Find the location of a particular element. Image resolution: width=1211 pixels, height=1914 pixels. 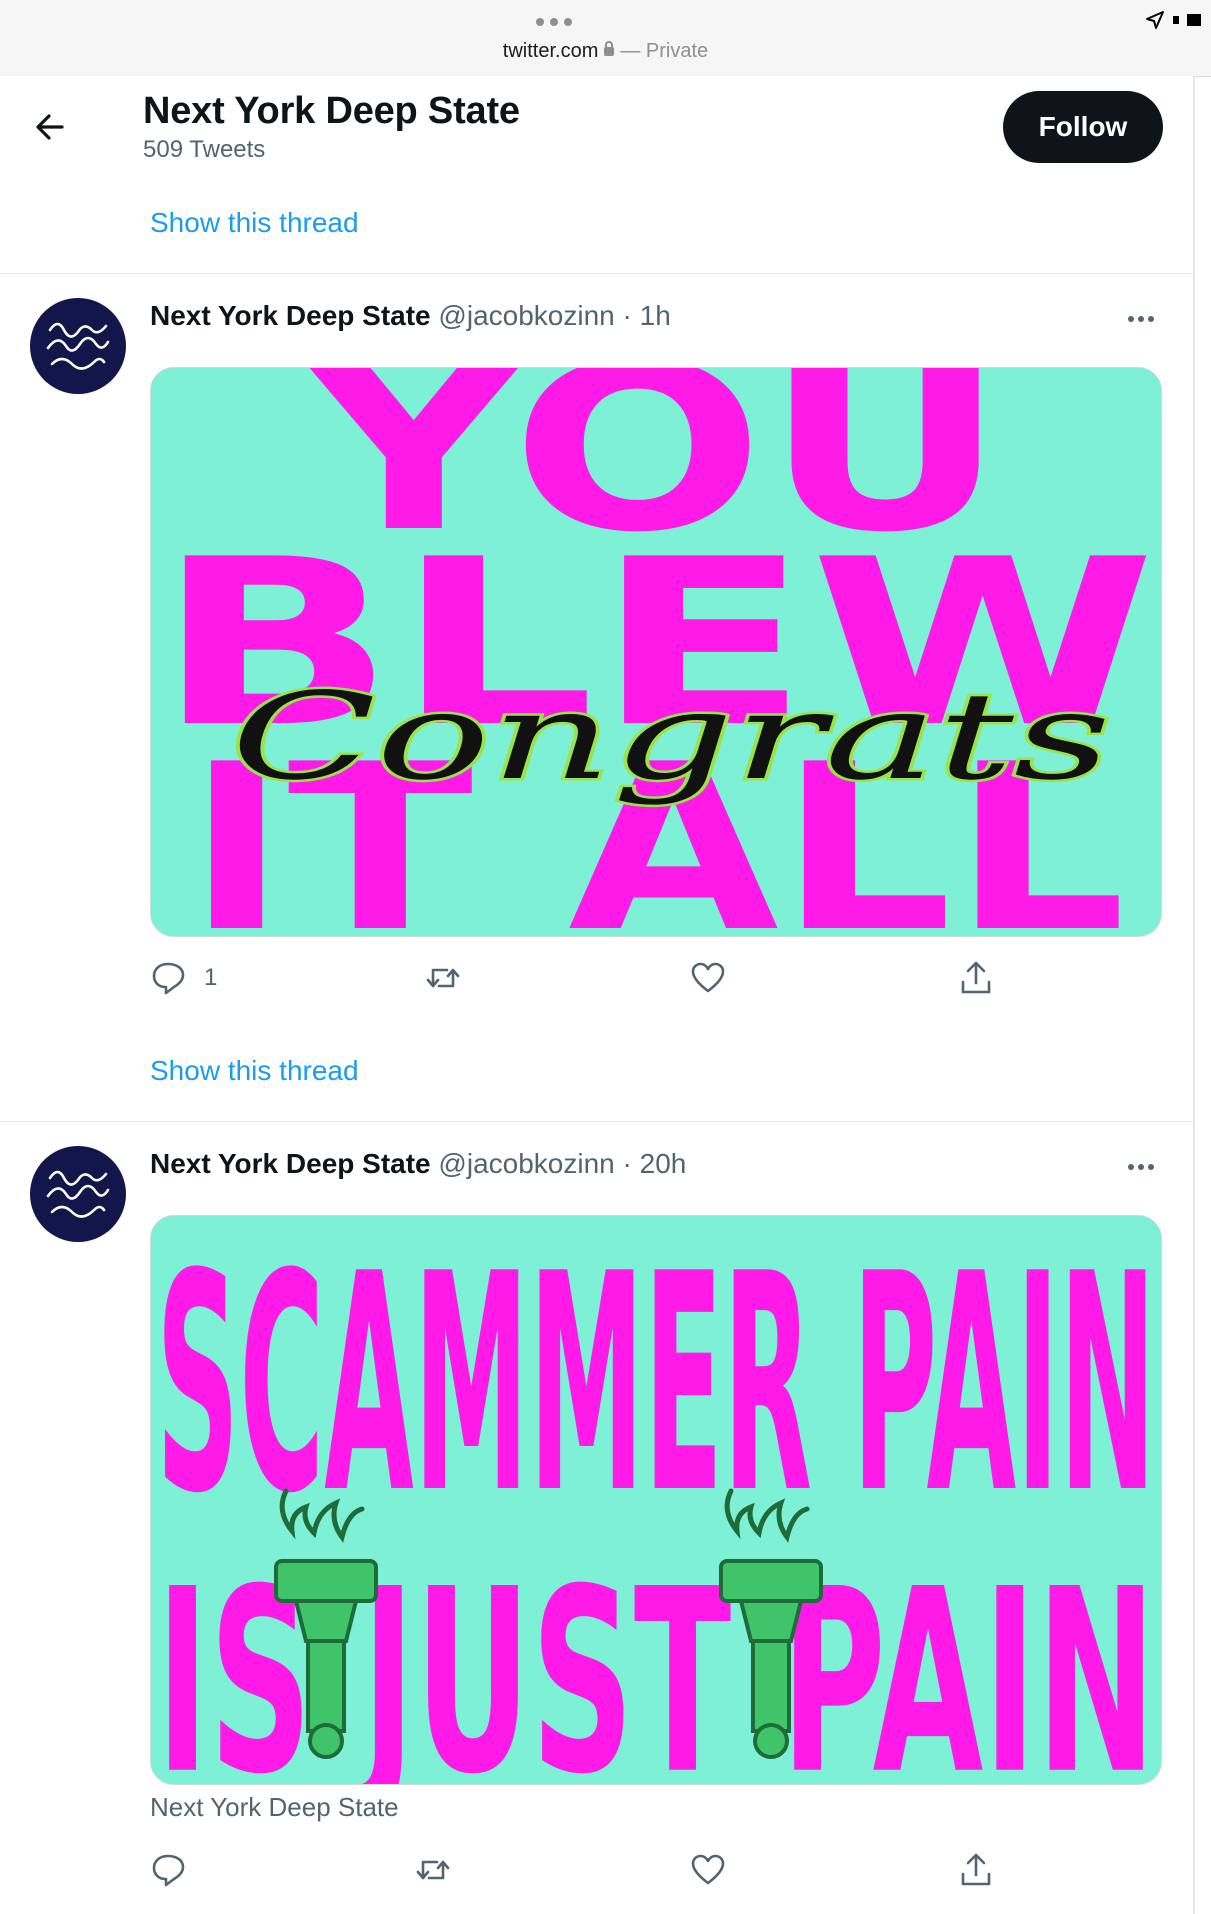

tweet-time: · 1h is located at coordinates (647, 315).